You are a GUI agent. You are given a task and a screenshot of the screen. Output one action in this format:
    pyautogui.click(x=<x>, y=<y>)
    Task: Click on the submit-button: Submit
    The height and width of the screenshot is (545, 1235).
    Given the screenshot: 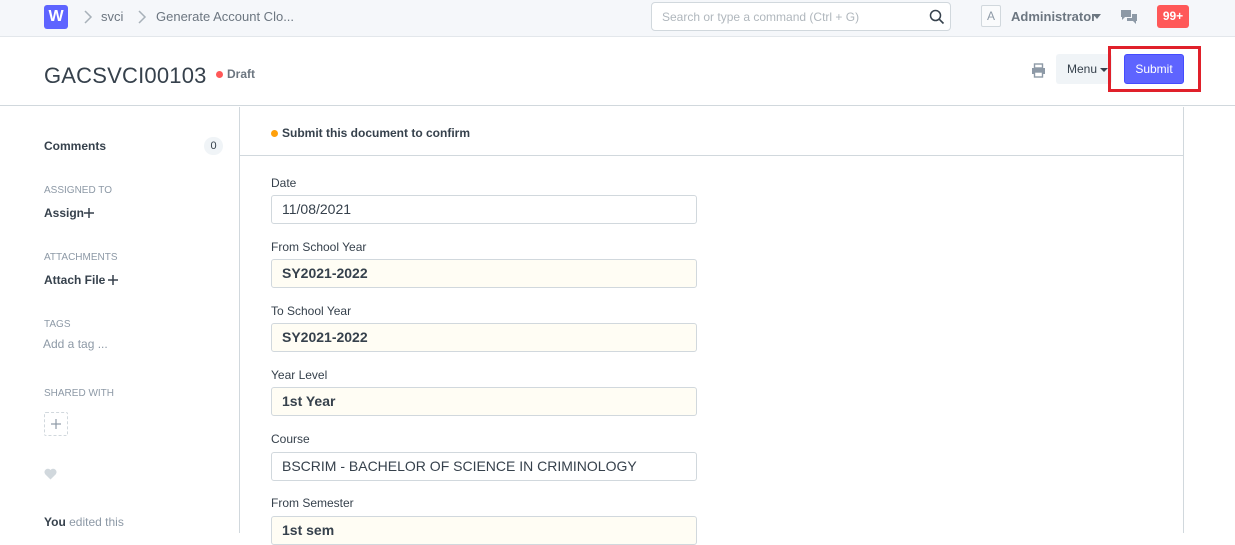 What is the action you would take?
    pyautogui.click(x=1154, y=69)
    